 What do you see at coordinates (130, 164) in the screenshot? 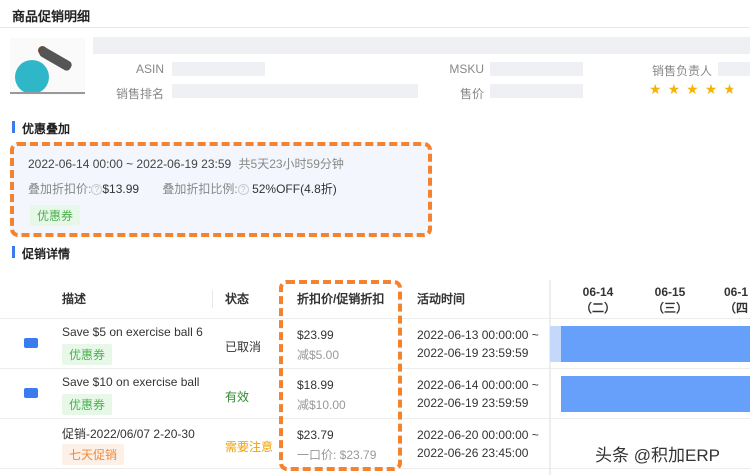
I see `stack-period: 2022-06-14 00:00 ~ 2022-06-19 23:59` at bounding box center [130, 164].